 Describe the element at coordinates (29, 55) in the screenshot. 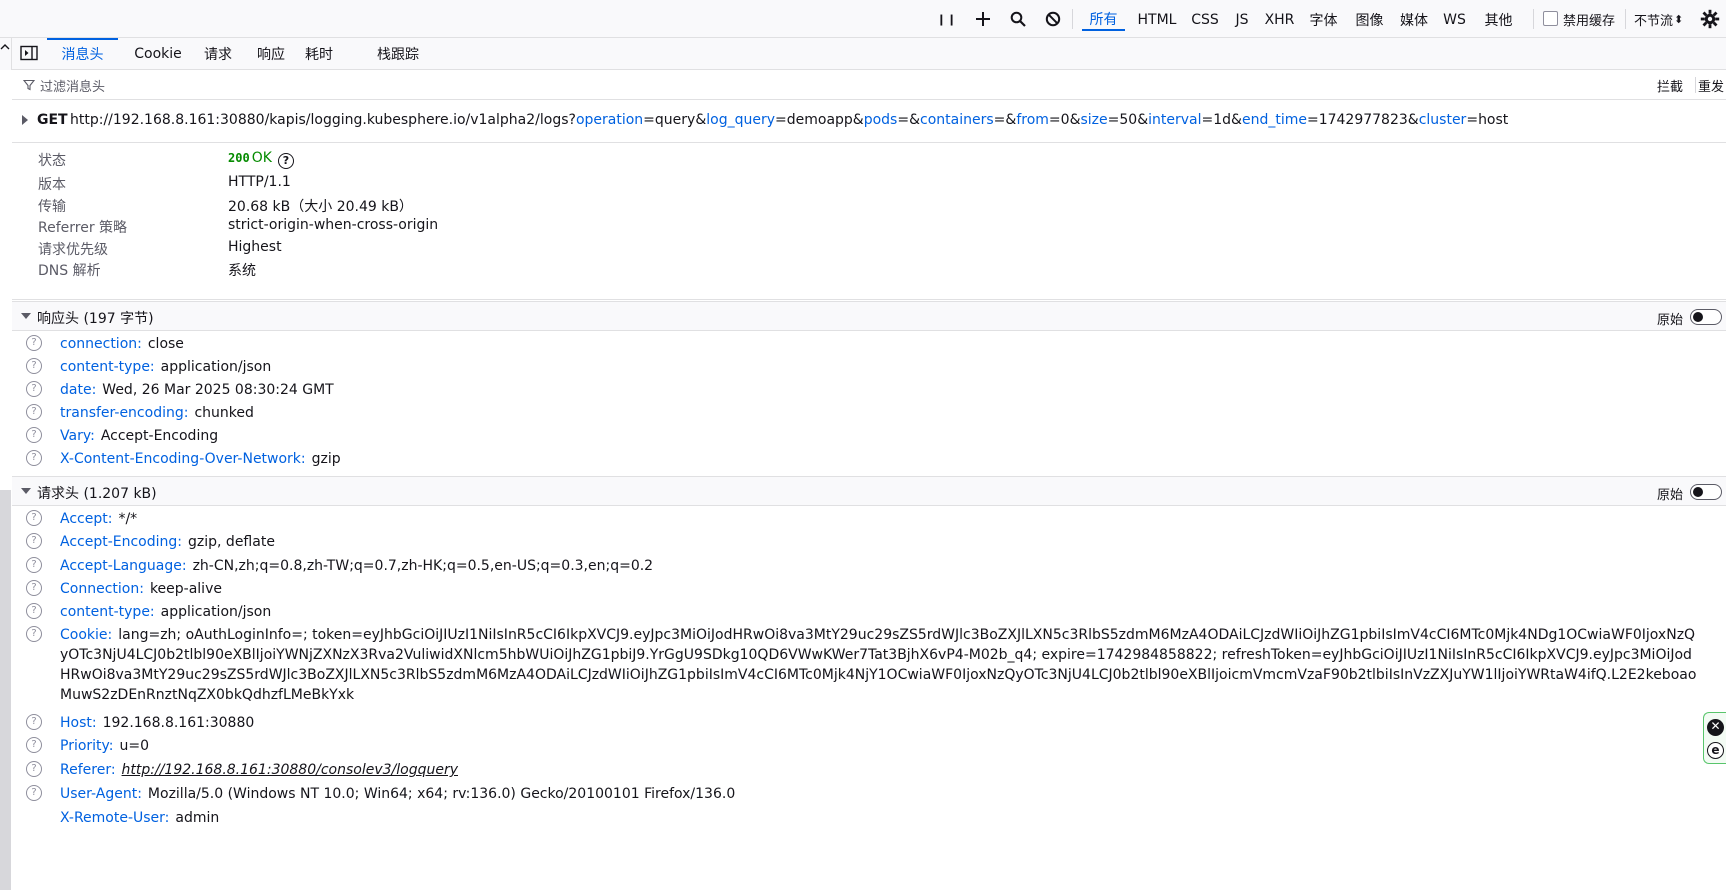

I see `toggle-sidebar-button` at that location.